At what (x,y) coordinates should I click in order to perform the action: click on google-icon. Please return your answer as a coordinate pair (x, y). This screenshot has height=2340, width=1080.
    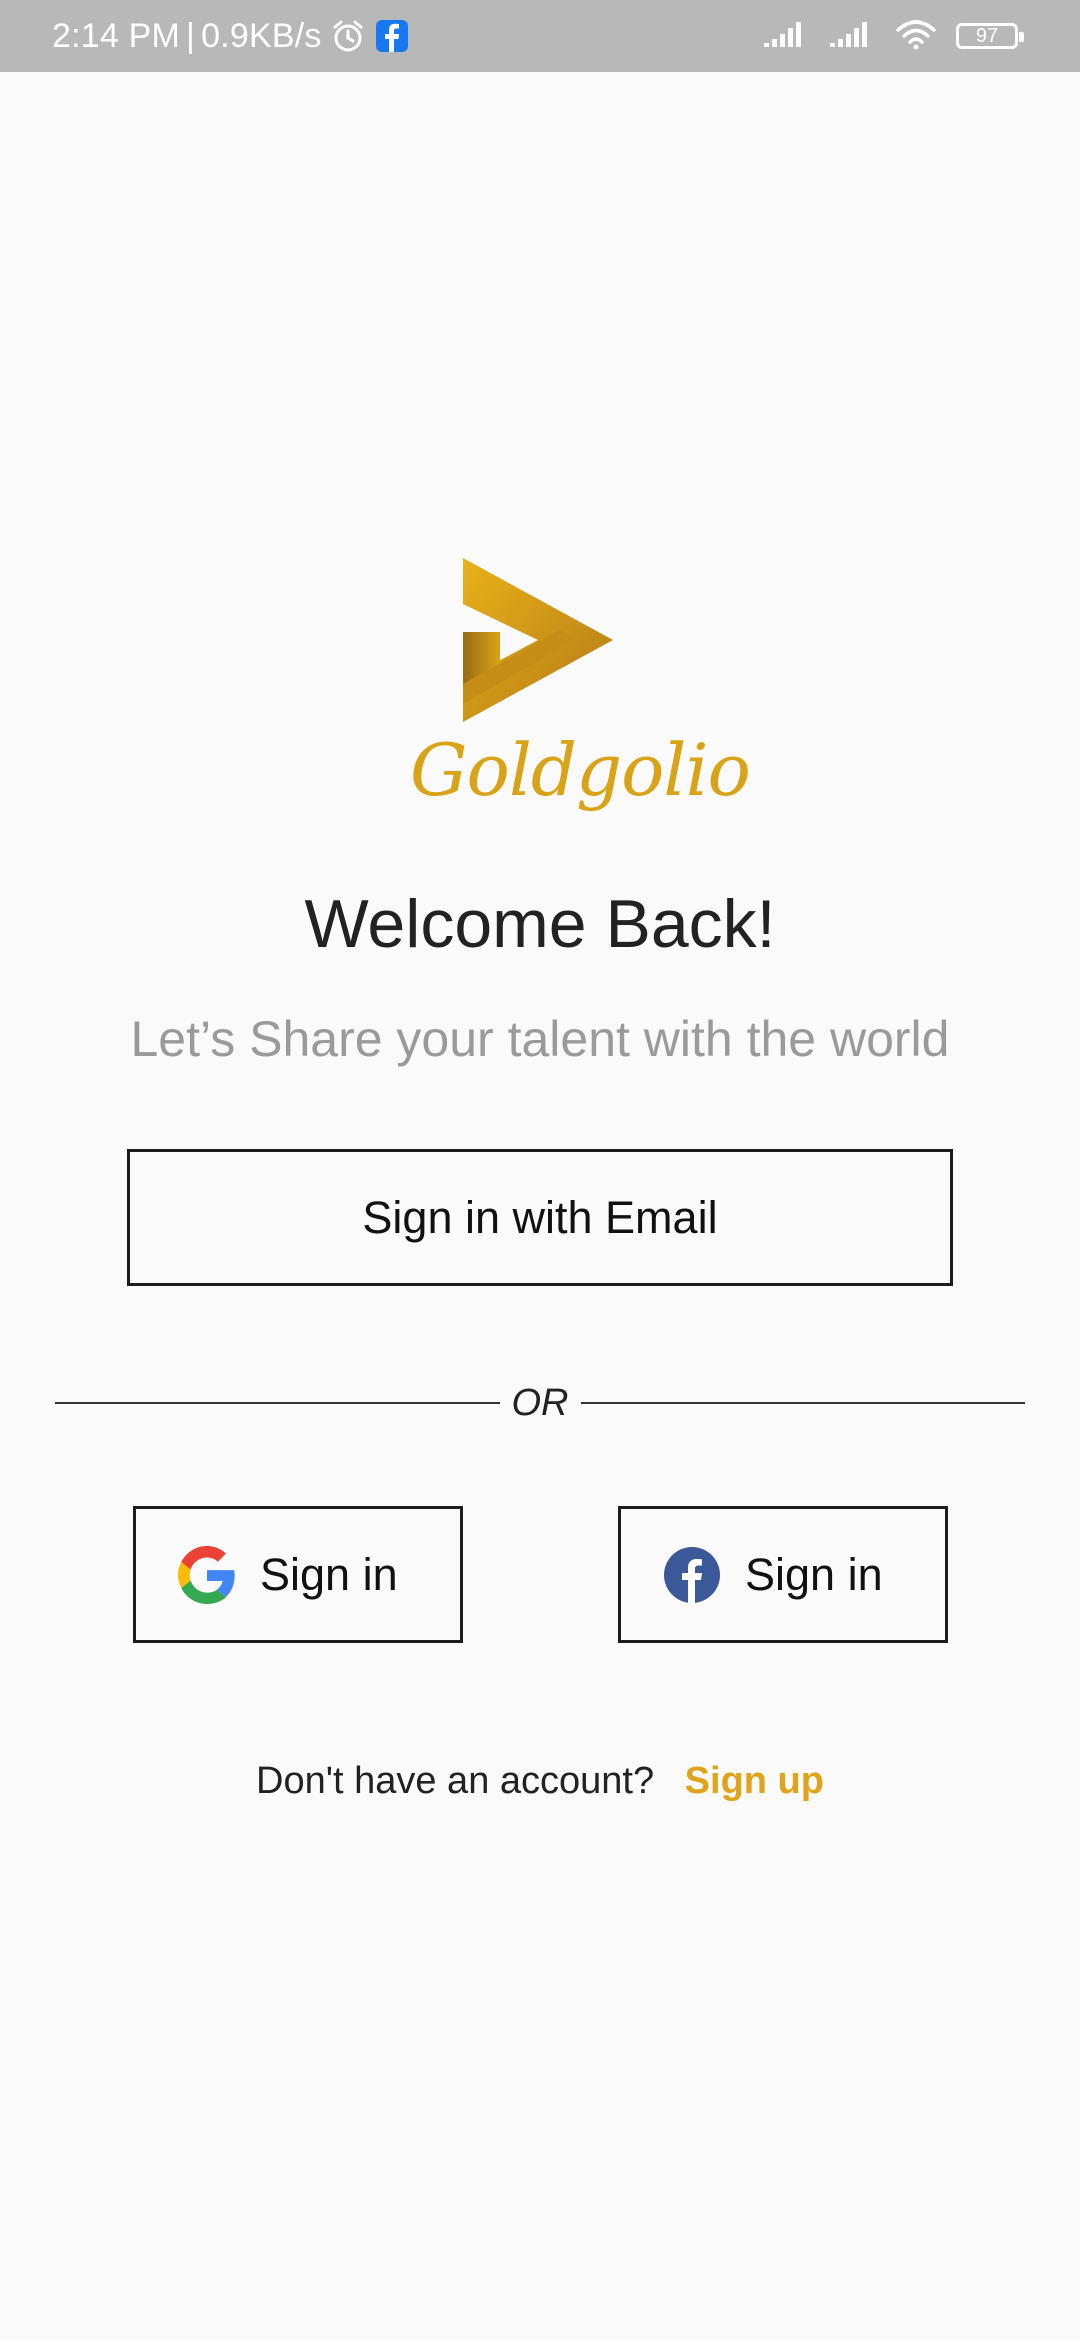
    Looking at the image, I should click on (207, 1574).